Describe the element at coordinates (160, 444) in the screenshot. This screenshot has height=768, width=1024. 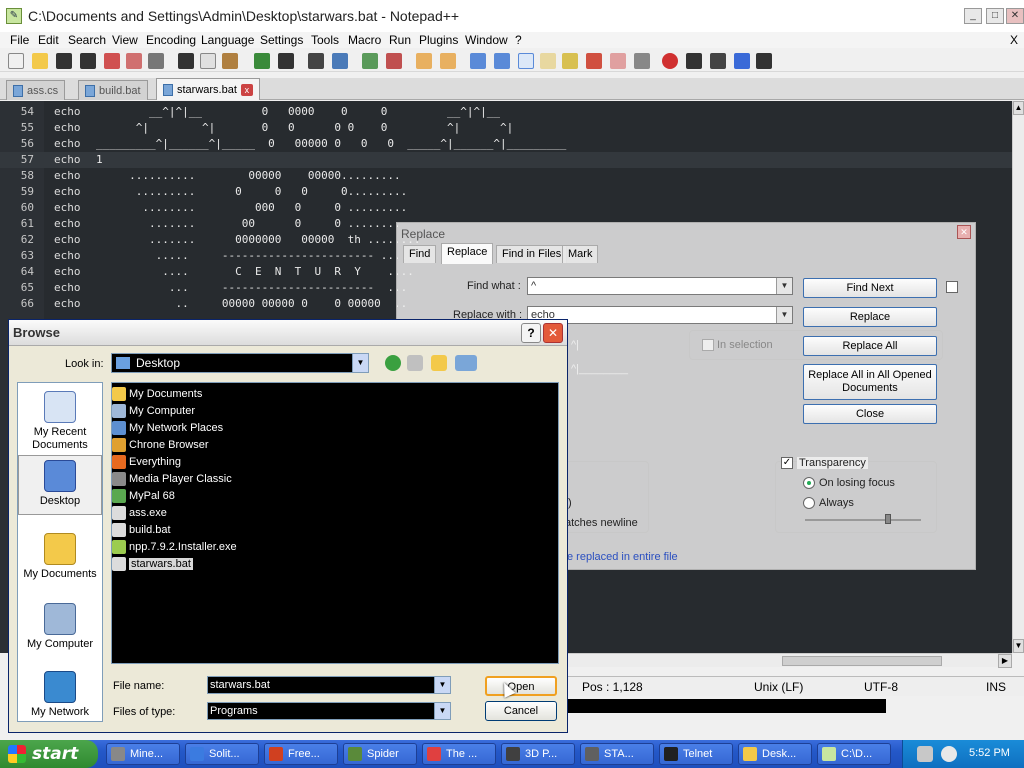
I see `file-list-item: Chrone Browser` at that location.